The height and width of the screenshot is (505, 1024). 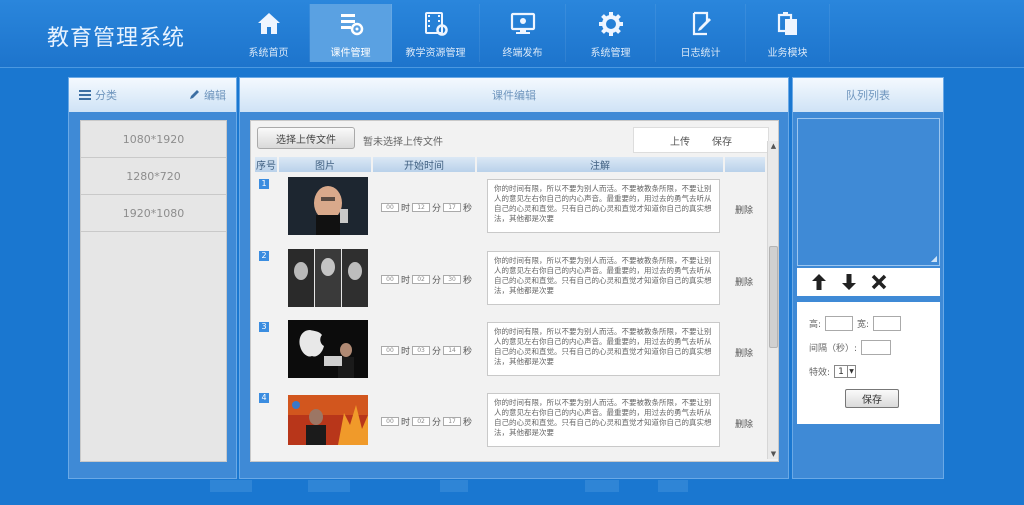 I want to click on queue-panel-header: 队列列表, so click(x=868, y=95).